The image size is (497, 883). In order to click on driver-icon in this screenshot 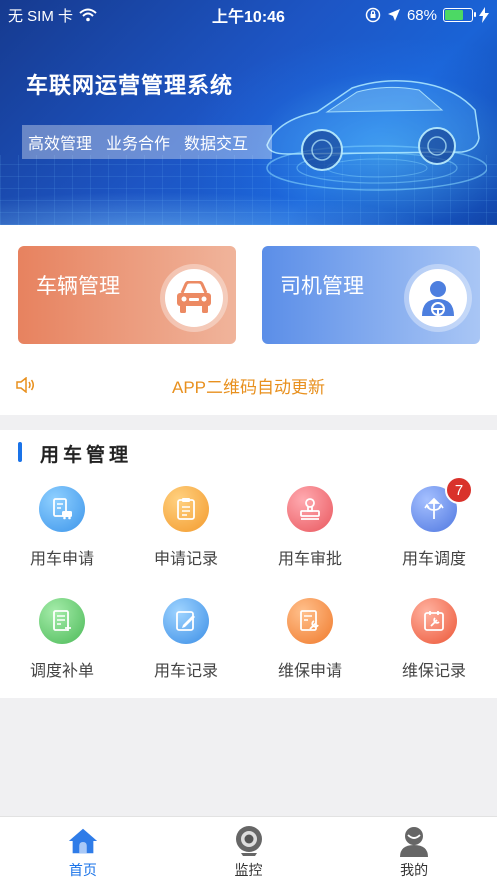, I will do `click(438, 298)`.